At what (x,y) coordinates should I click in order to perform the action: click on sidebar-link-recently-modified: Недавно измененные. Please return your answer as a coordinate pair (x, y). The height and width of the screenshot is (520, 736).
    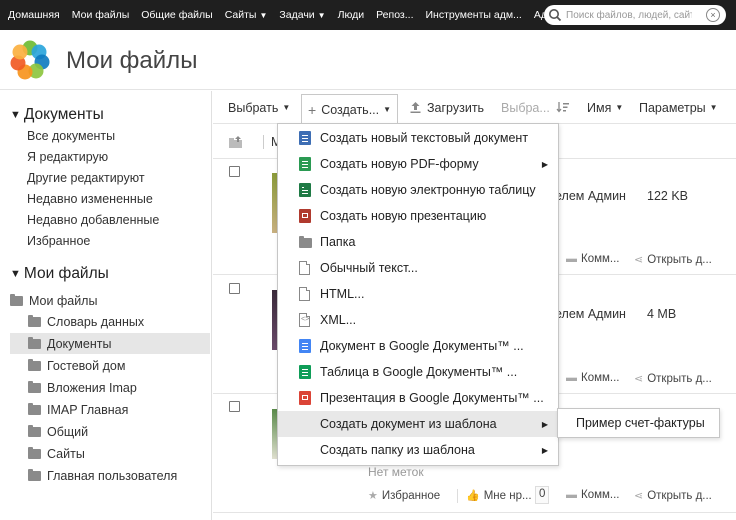
    Looking at the image, I should click on (90, 199).